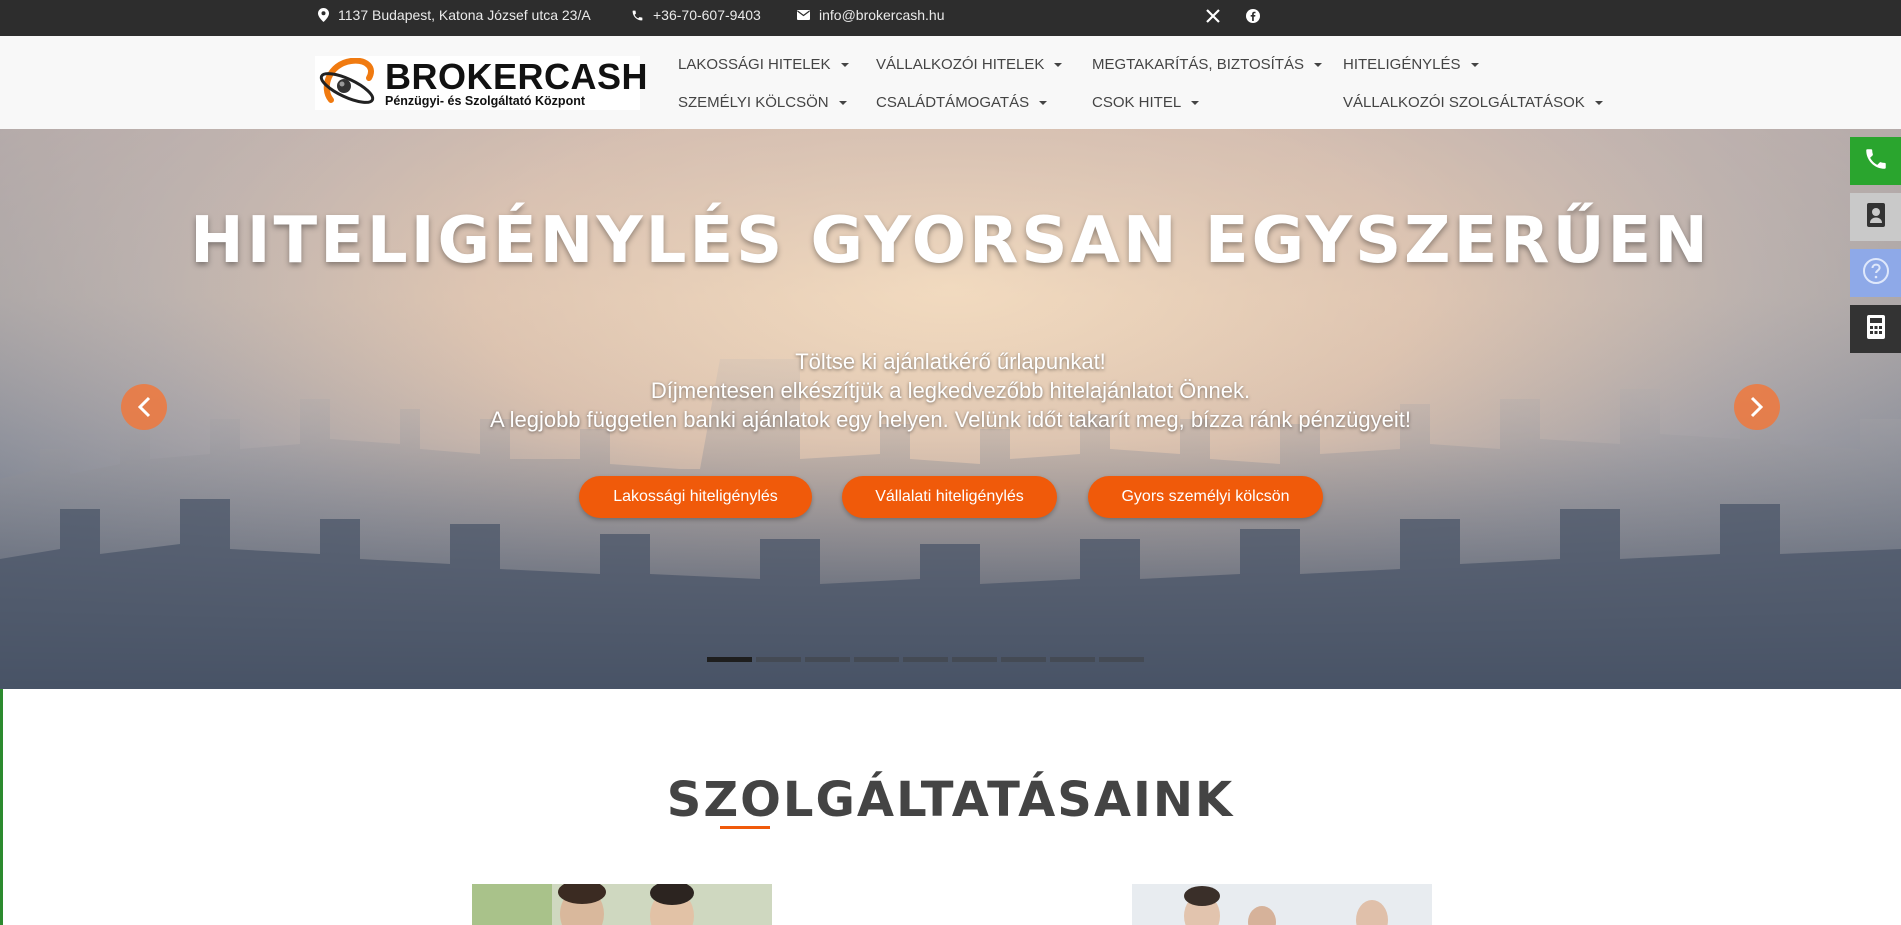 Image resolution: width=1901 pixels, height=925 pixels. What do you see at coordinates (485, 101) in the screenshot?
I see `logo-tagline: Pénzügyi- és Szolgáltató Központ` at bounding box center [485, 101].